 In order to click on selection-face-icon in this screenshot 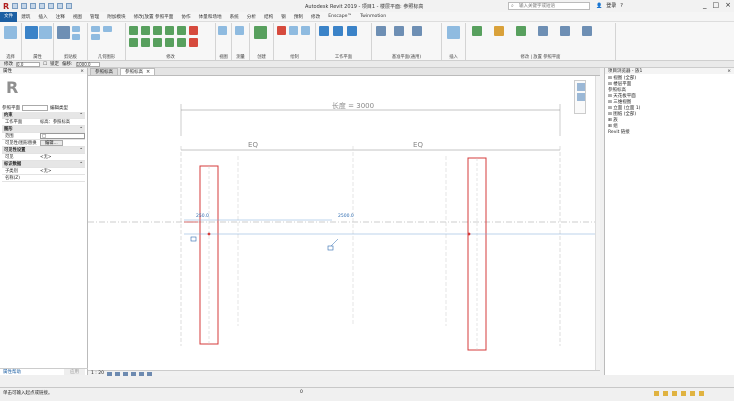, I will do `click(683, 393)`.